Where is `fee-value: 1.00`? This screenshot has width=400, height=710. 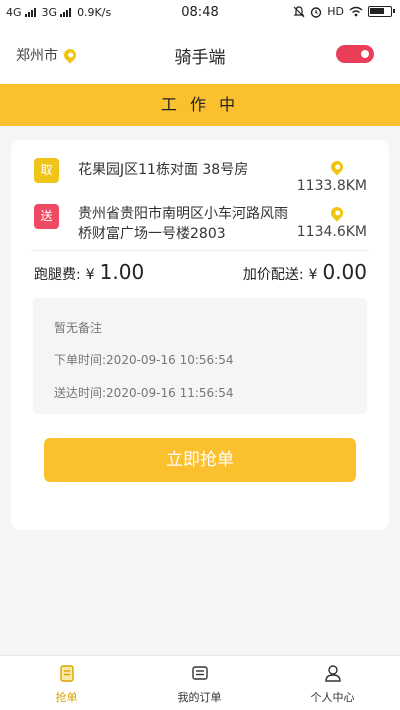 fee-value: 1.00 is located at coordinates (122, 272).